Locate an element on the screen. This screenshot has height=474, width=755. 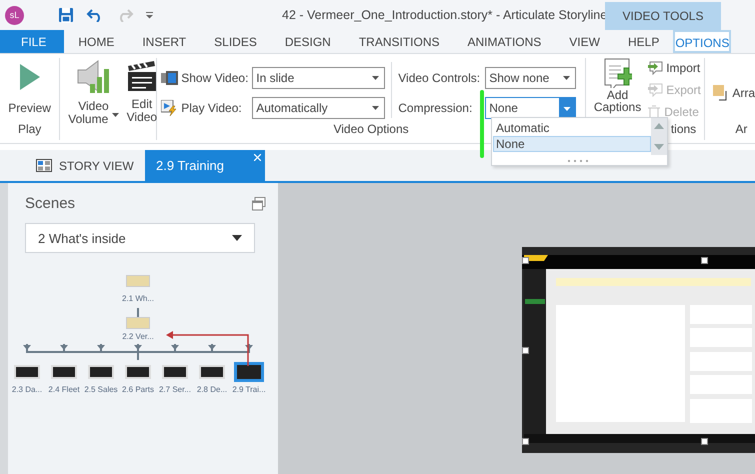
arrange-button: Arra is located at coordinates (734, 93).